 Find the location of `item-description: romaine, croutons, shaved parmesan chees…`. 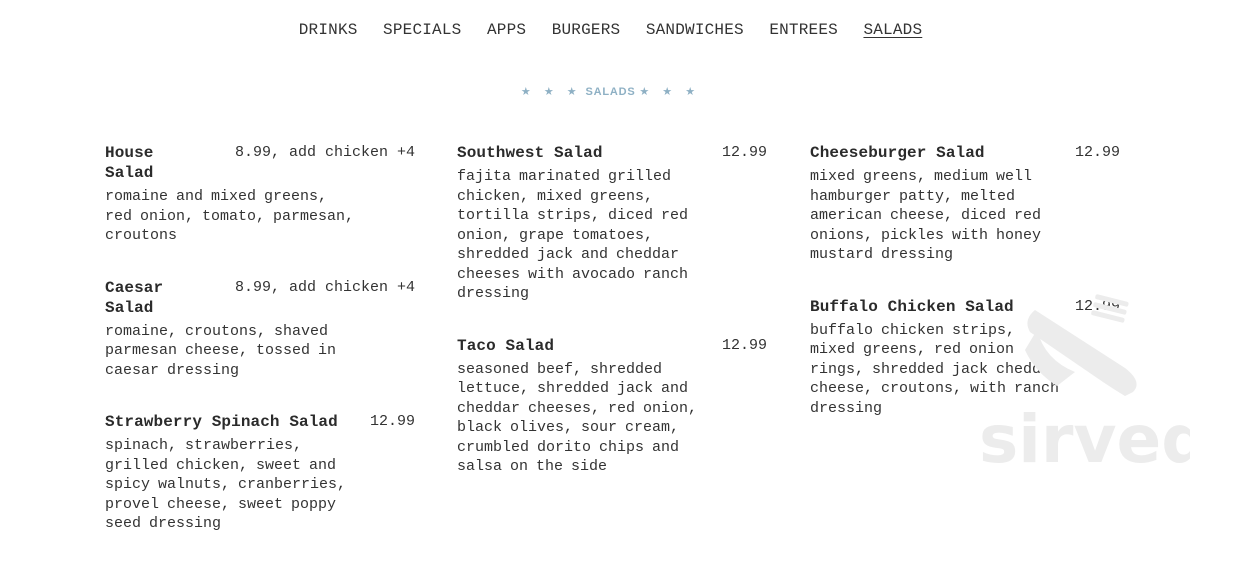

item-description: romaine, croutons, shaved parmesan chees… is located at coordinates (221, 350).